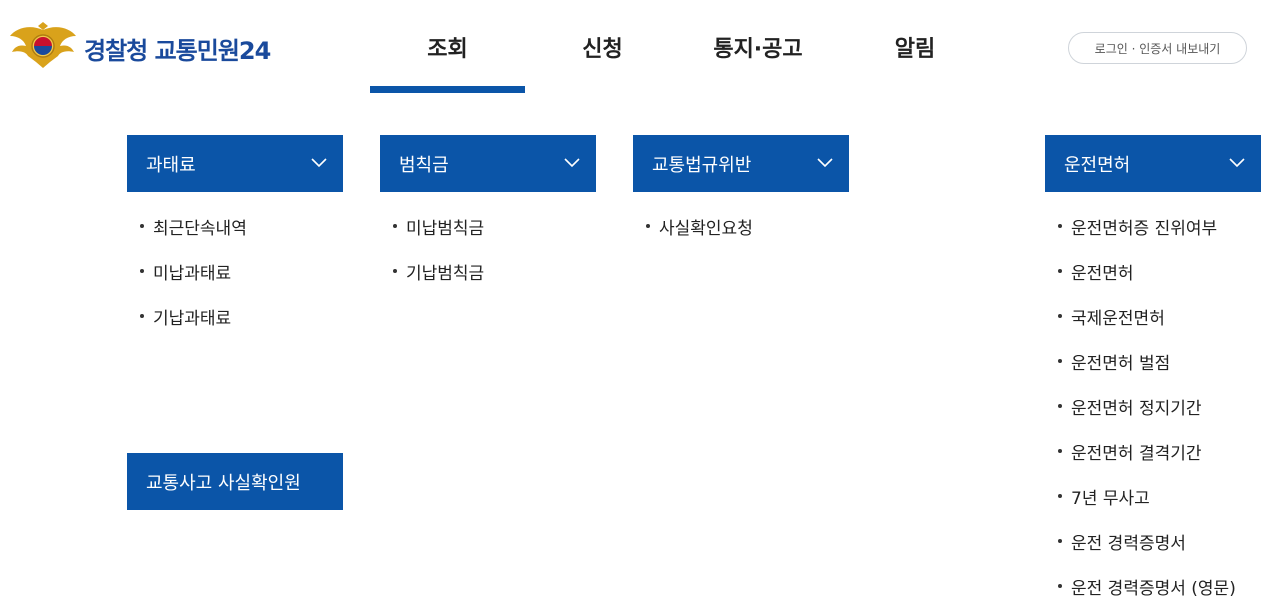 This screenshot has width=1273, height=614. What do you see at coordinates (1147, 551) in the screenshot?
I see `submenu-item: 운전 경력증명서` at bounding box center [1147, 551].